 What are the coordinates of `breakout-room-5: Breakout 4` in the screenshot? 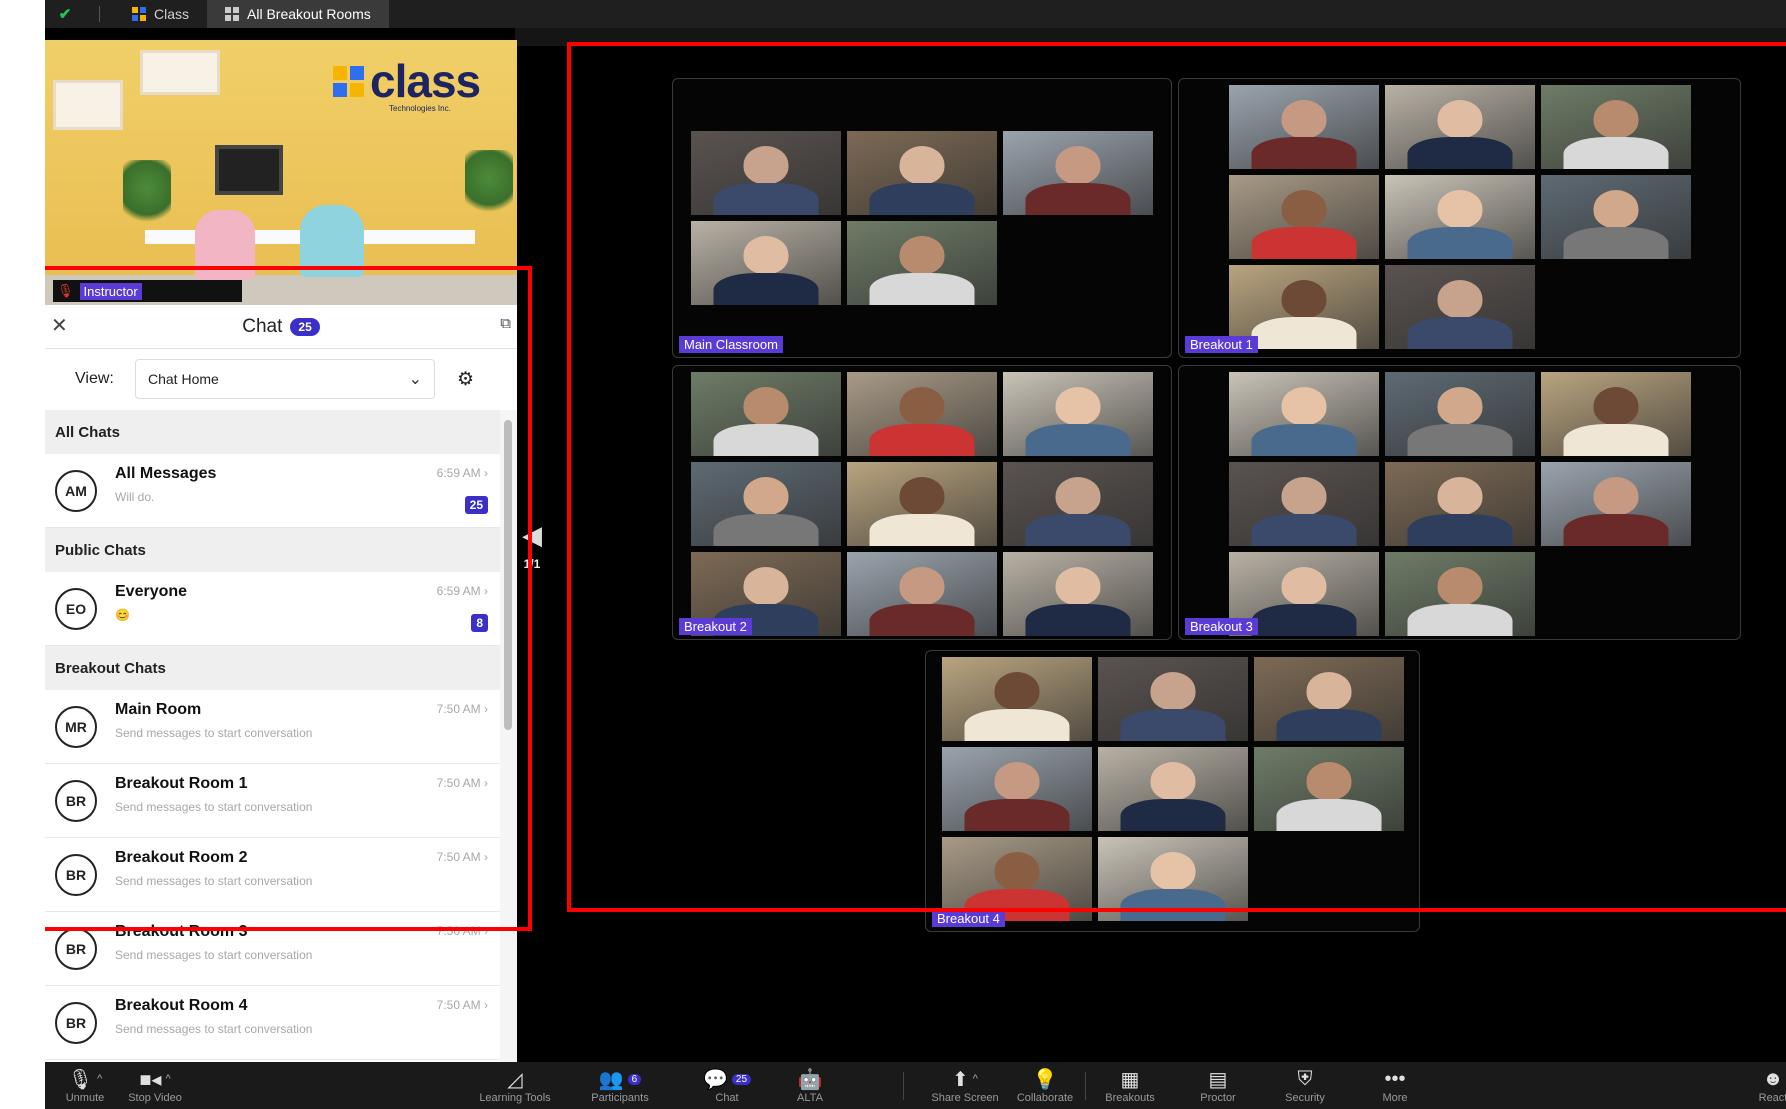 It's located at (1172, 791).